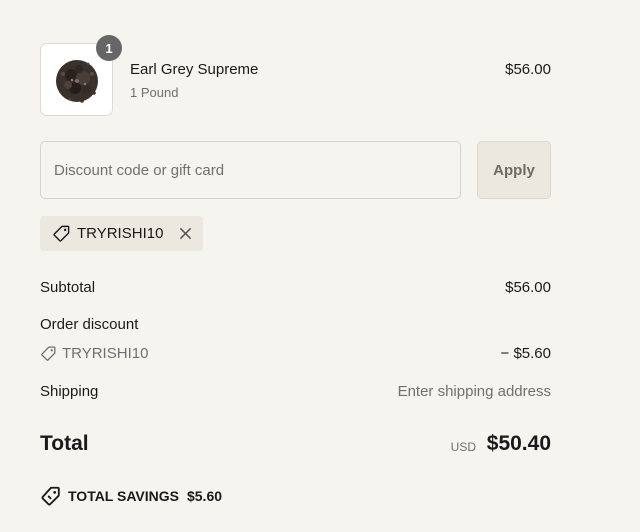 The width and height of the screenshot is (640, 532). I want to click on applied-discount-code: TRYRISHI10, so click(120, 233).